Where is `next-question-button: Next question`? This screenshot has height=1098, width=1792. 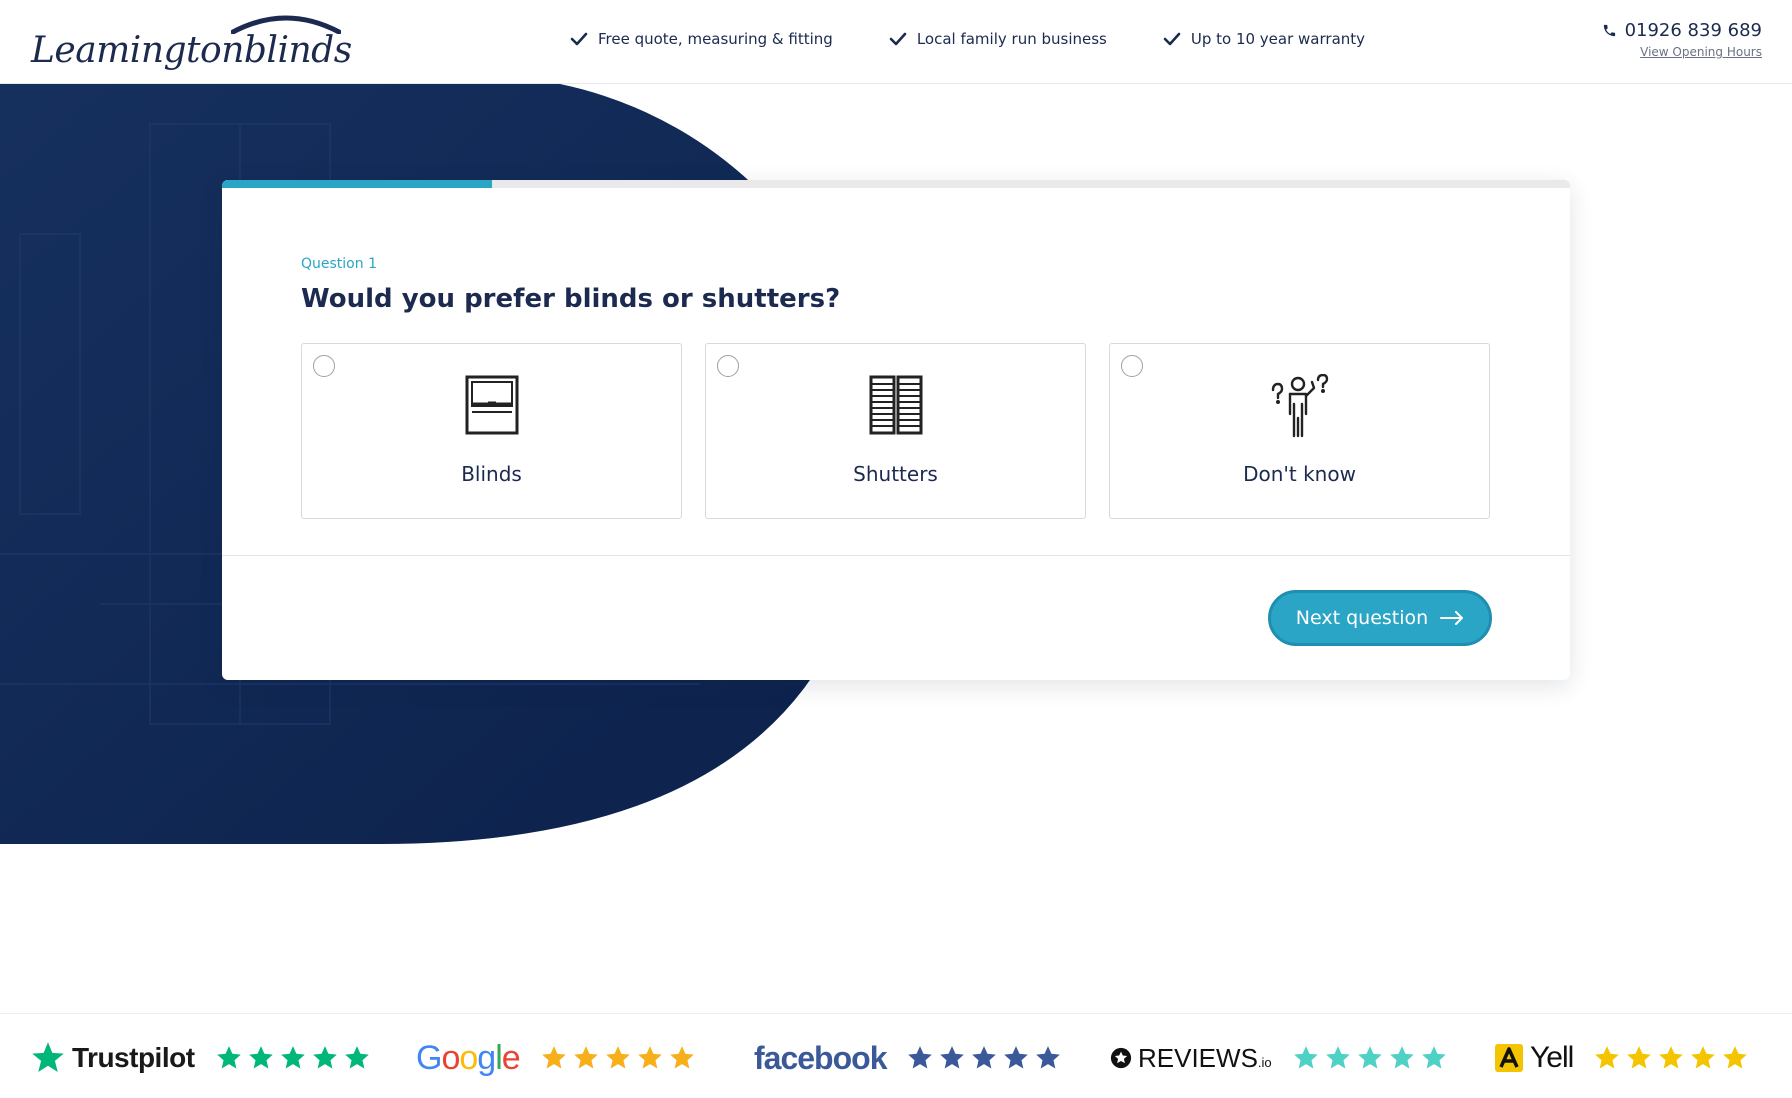 next-question-button: Next question is located at coordinates (1380, 618).